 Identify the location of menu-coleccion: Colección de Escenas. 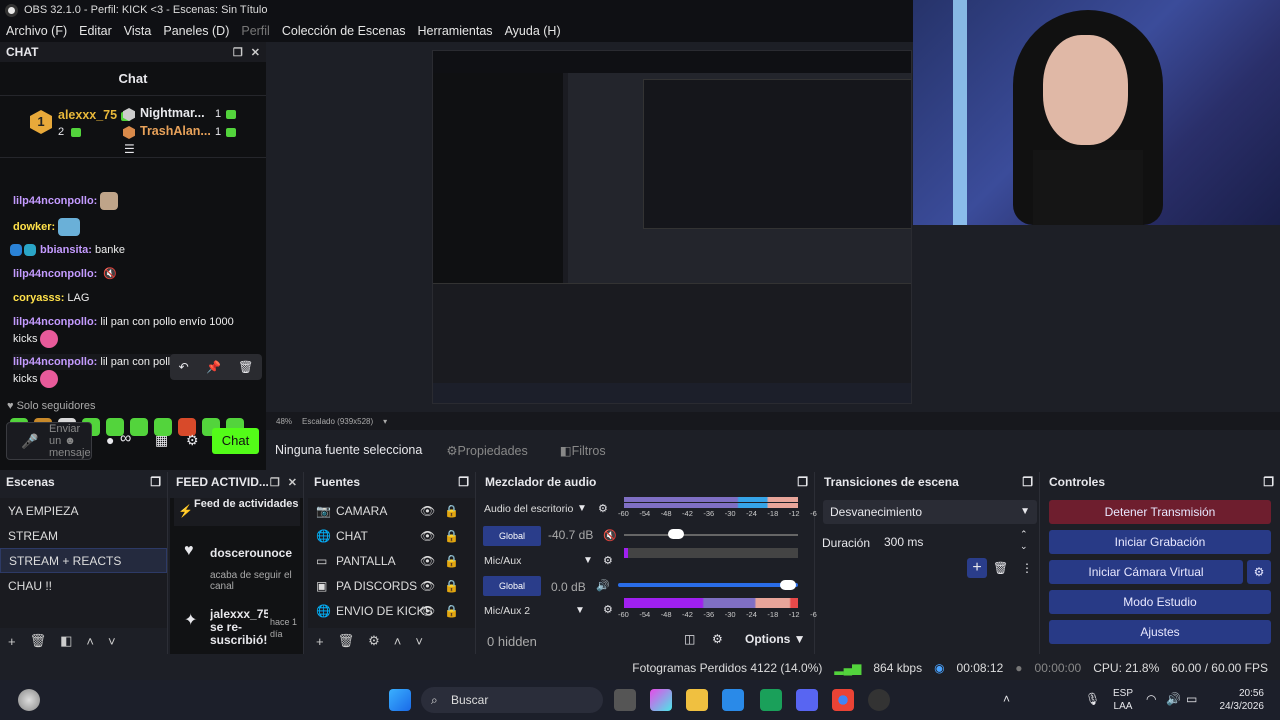
(344, 31).